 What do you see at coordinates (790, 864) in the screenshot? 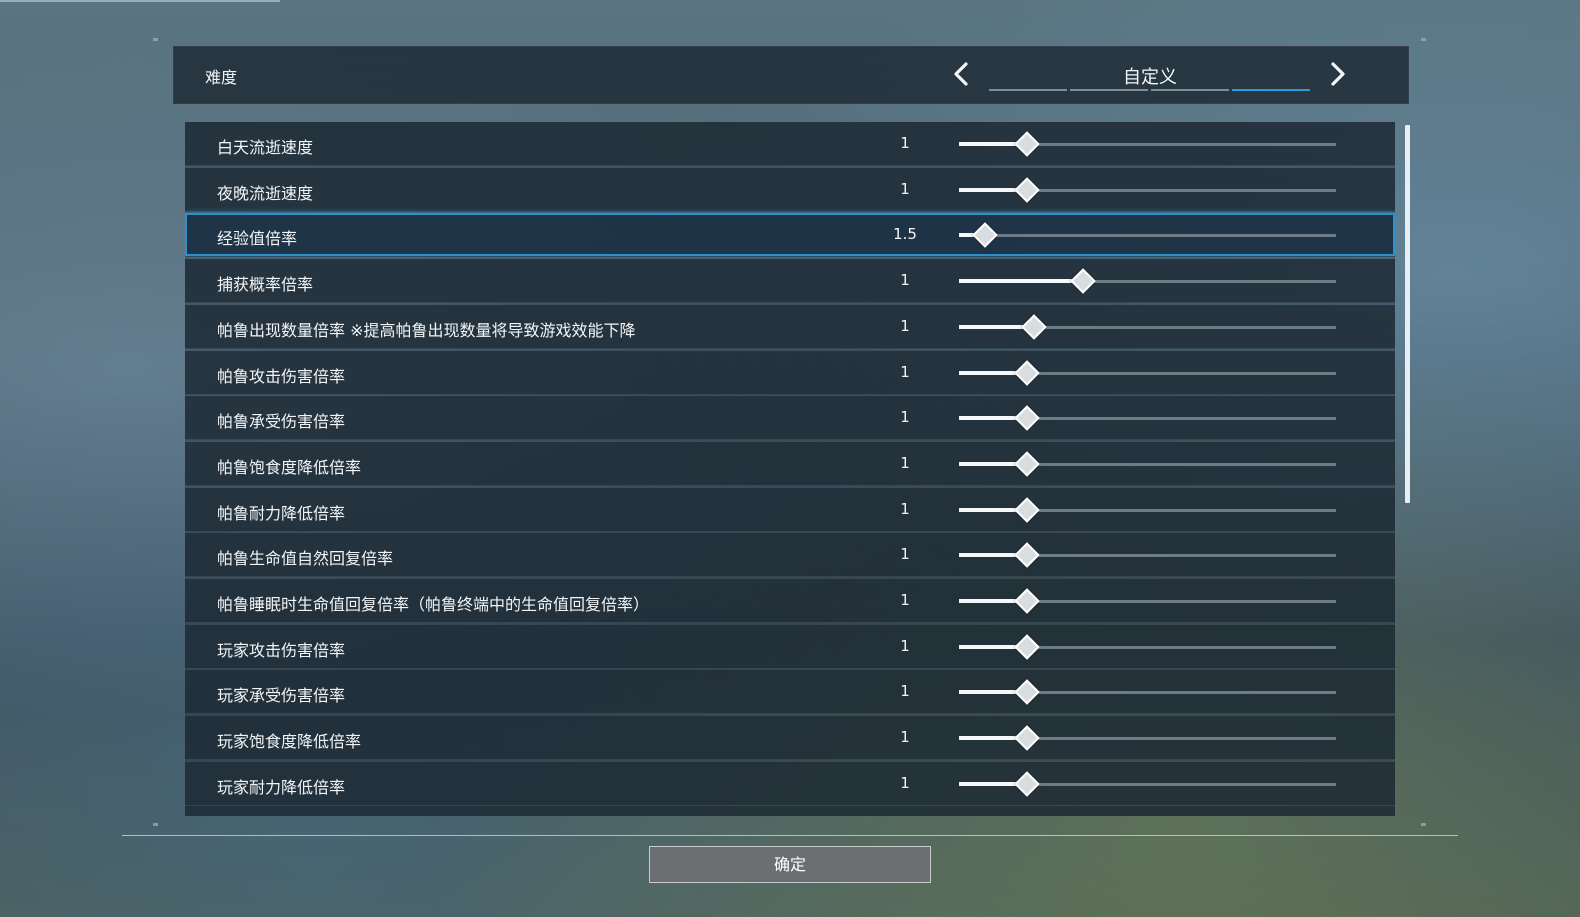
I see `confirm-button: 确定` at bounding box center [790, 864].